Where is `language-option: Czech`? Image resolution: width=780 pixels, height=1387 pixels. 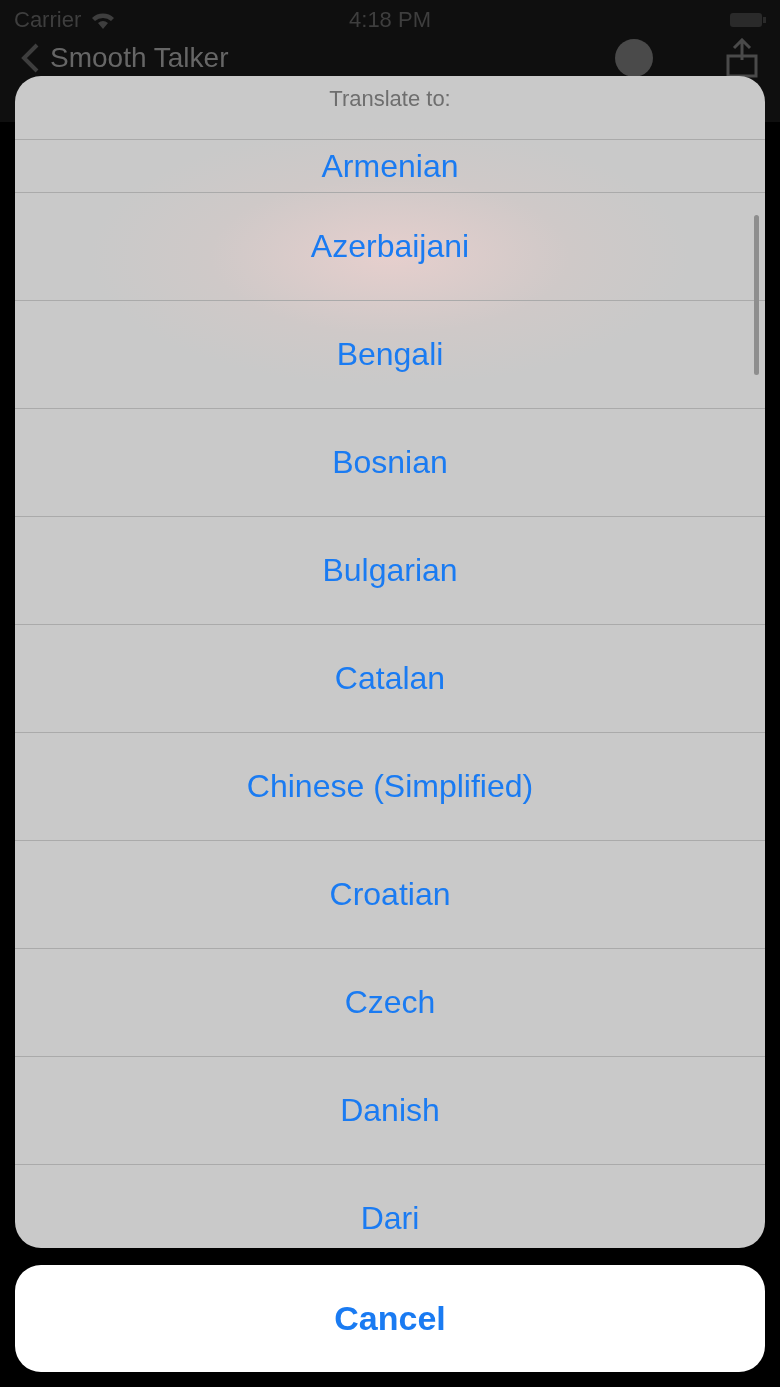
language-option: Czech is located at coordinates (390, 1003).